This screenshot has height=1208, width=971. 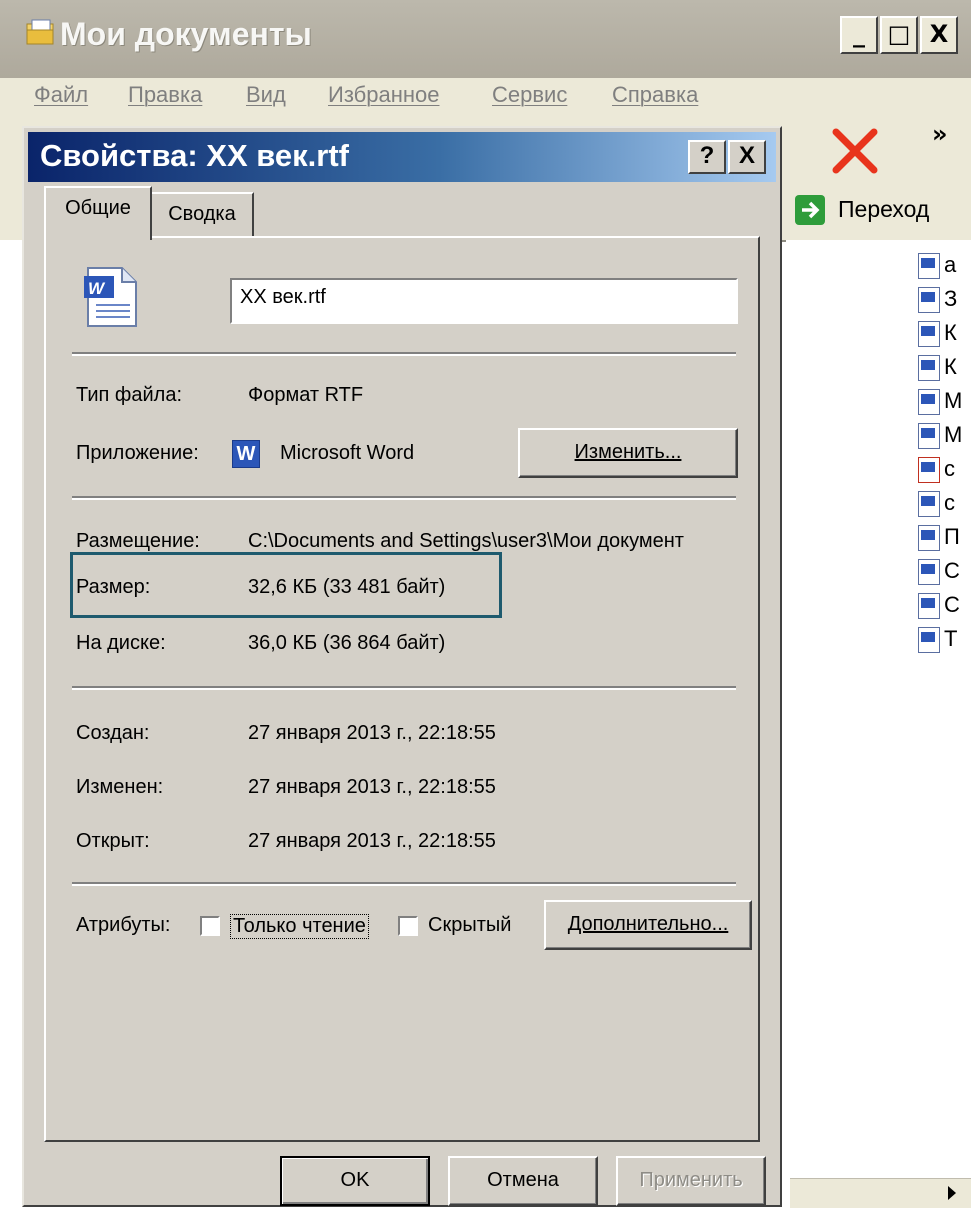 I want to click on file-type-value: Формат RTF, so click(x=306, y=395).